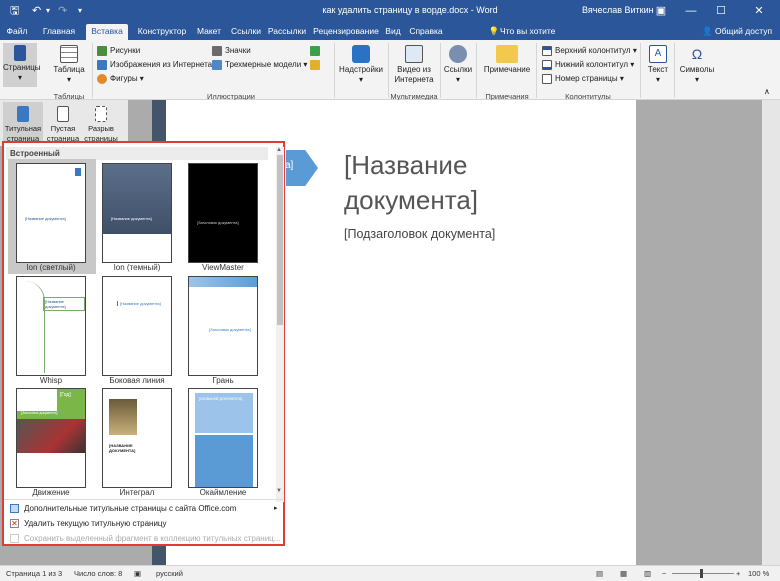 This screenshot has height=581, width=780. What do you see at coordinates (697, 64) in the screenshot?
I see `symbols-button: Ω Символы ▾` at bounding box center [697, 64].